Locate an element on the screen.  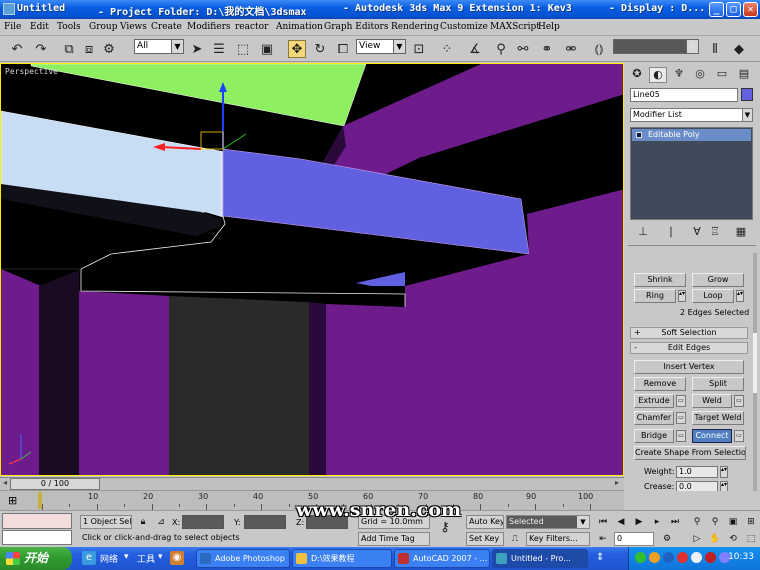
x-coordinate-field is located at coordinates (203, 522).